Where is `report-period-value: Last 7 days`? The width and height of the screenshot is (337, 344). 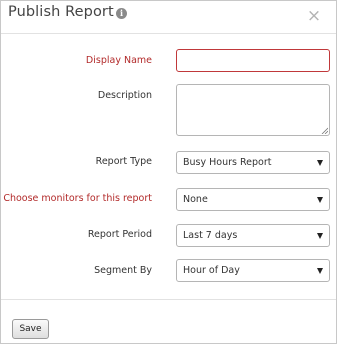 report-period-value: Last 7 days is located at coordinates (210, 235).